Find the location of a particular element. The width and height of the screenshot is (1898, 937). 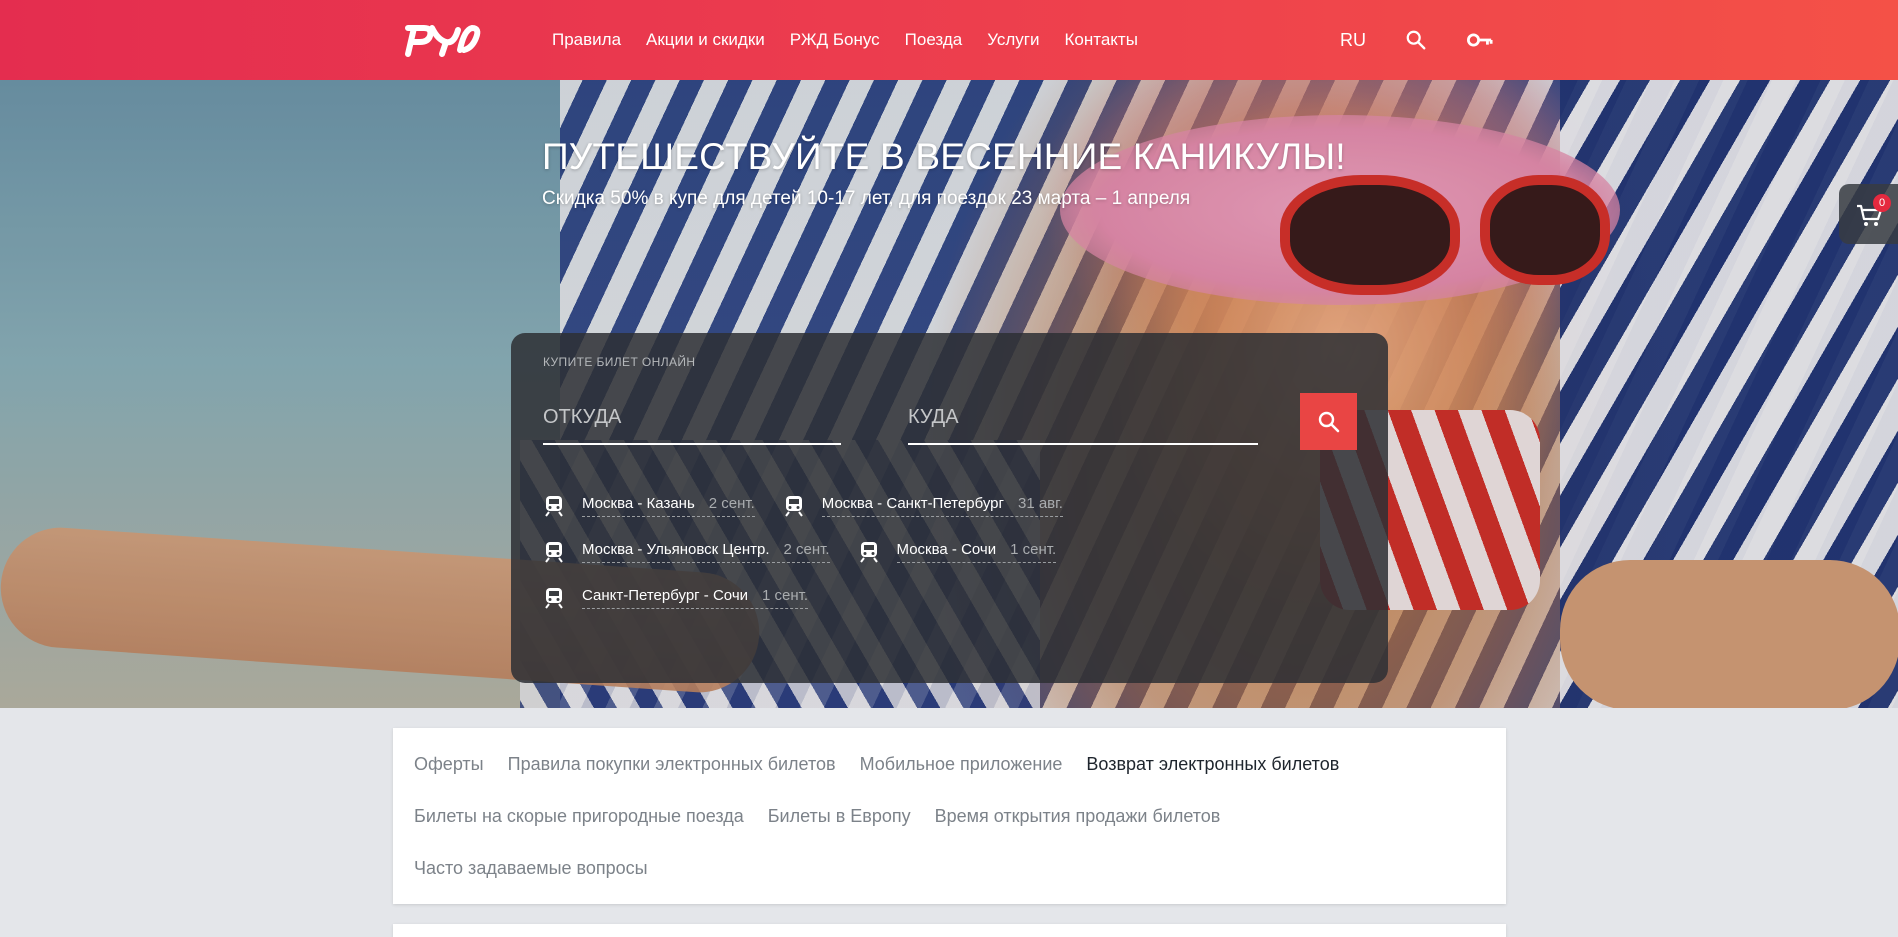

recent-route-item: Москва - Казань 2 сент. is located at coordinates (649, 506).